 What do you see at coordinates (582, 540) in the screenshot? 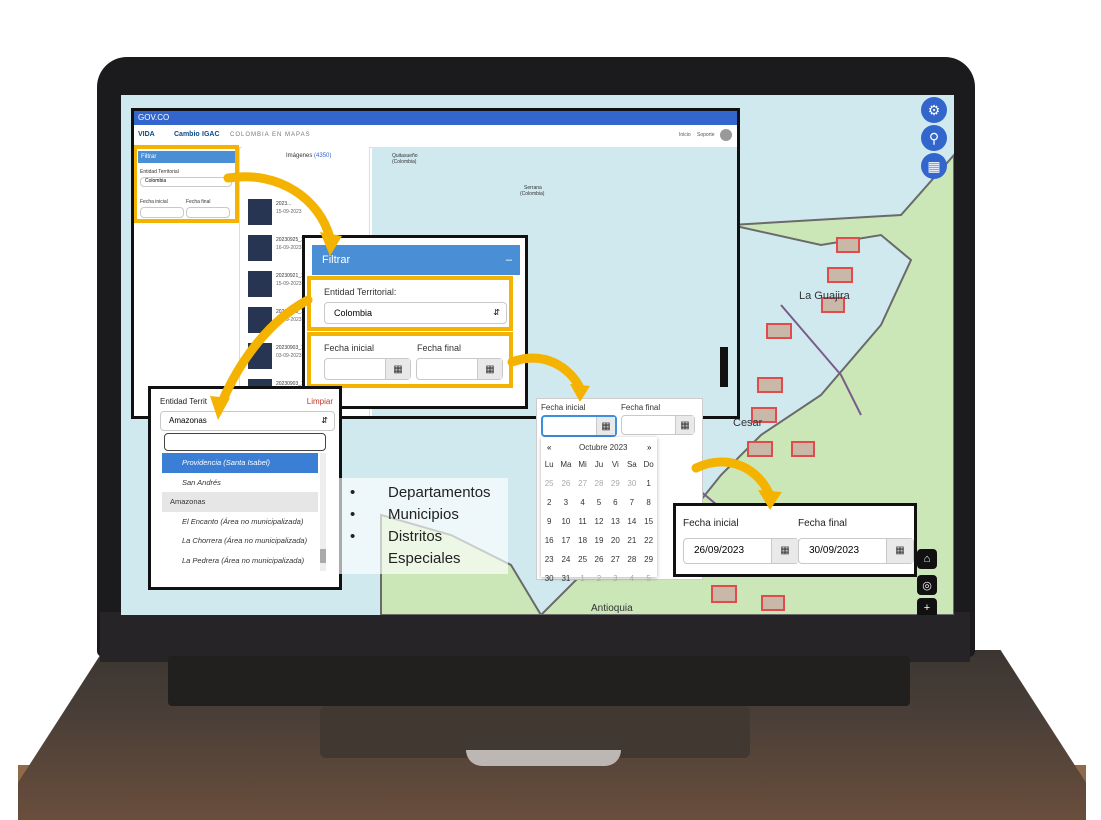
I see `calendar-day: 18` at bounding box center [582, 540].